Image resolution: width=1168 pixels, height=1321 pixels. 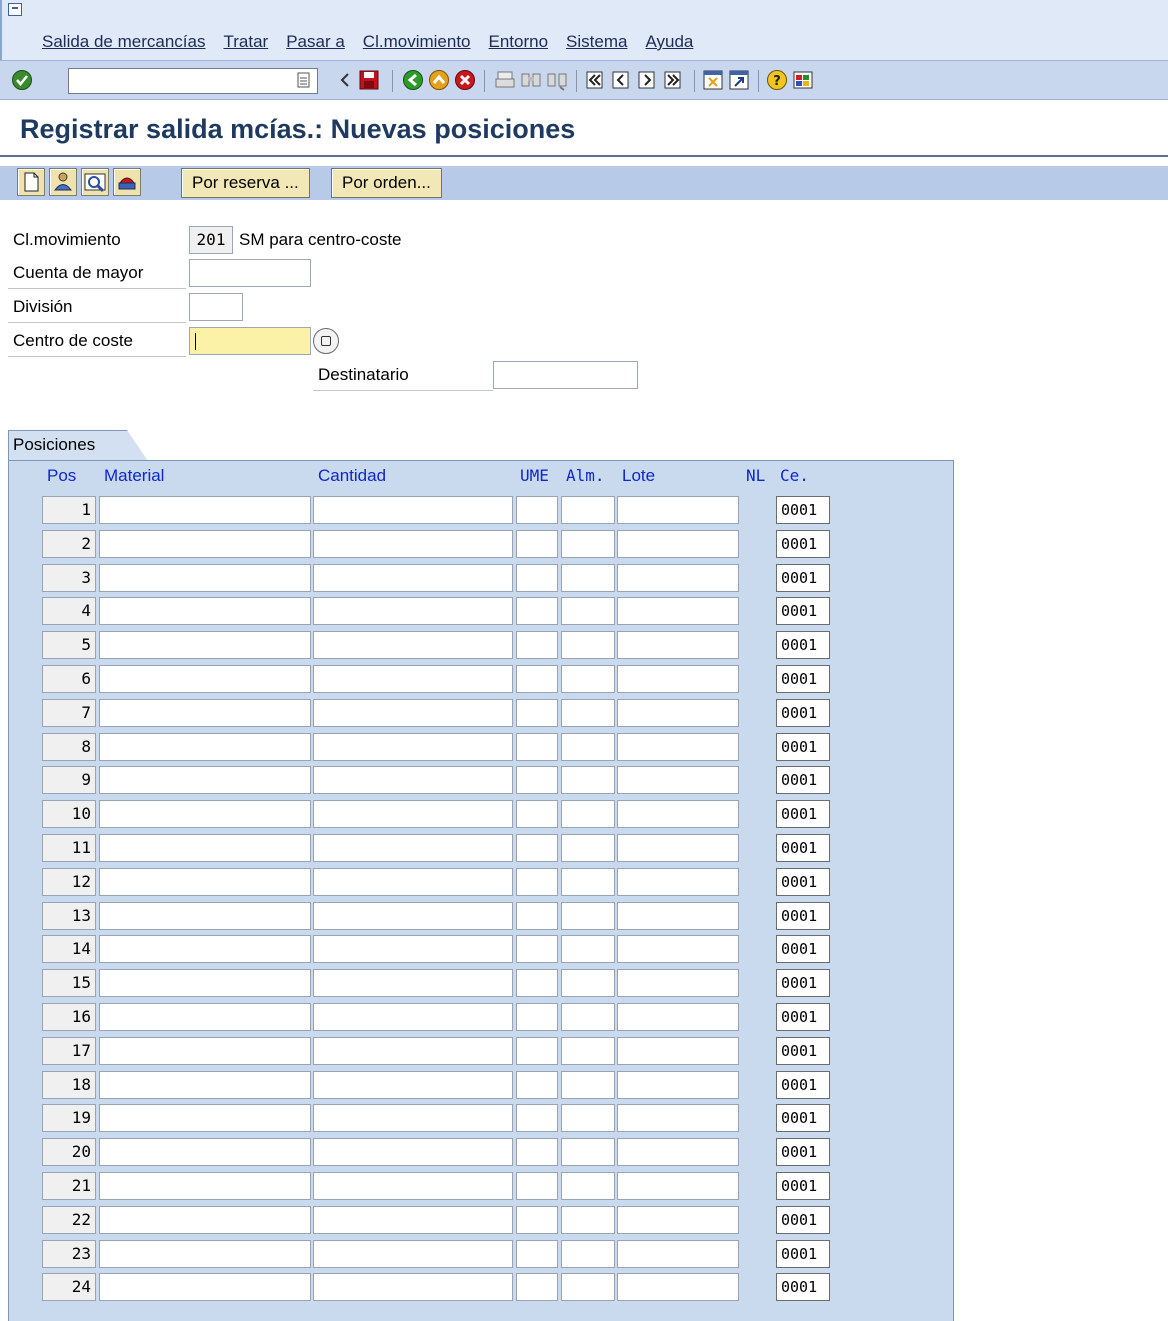 What do you see at coordinates (565, 375) in the screenshot?
I see `destinatario-input` at bounding box center [565, 375].